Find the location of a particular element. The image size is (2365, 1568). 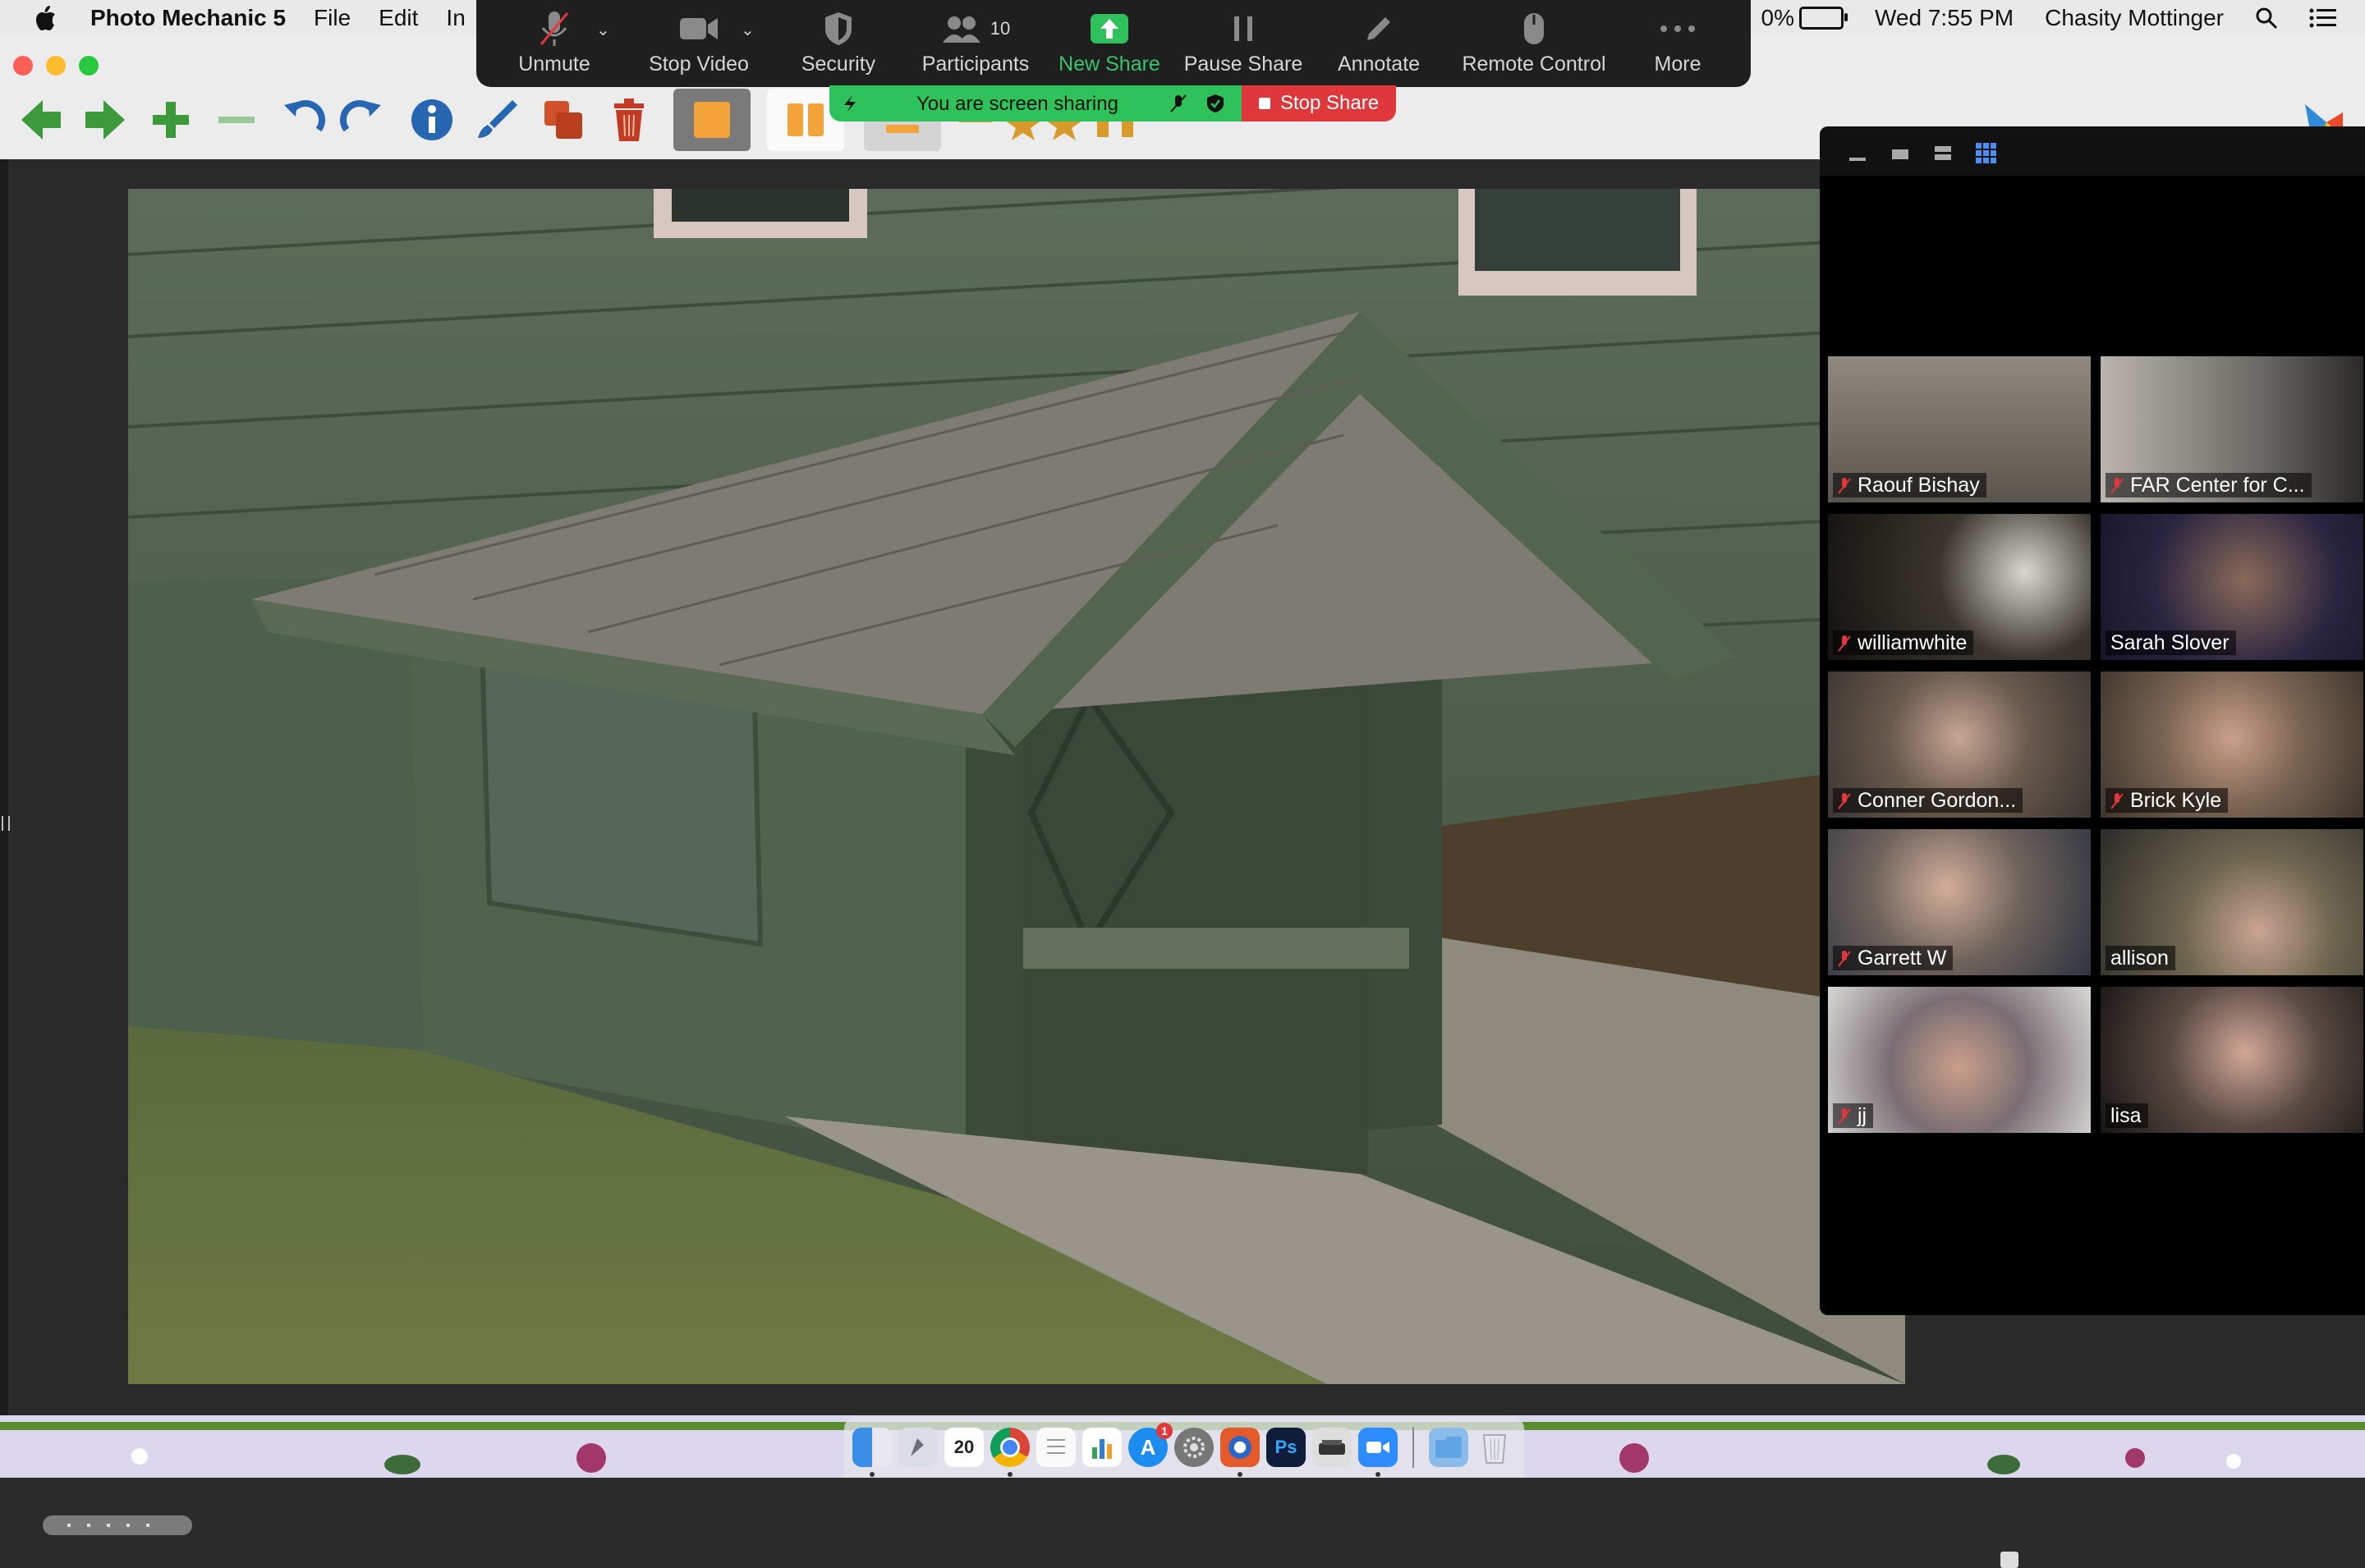

previous-photo-button is located at coordinates (41, 120).